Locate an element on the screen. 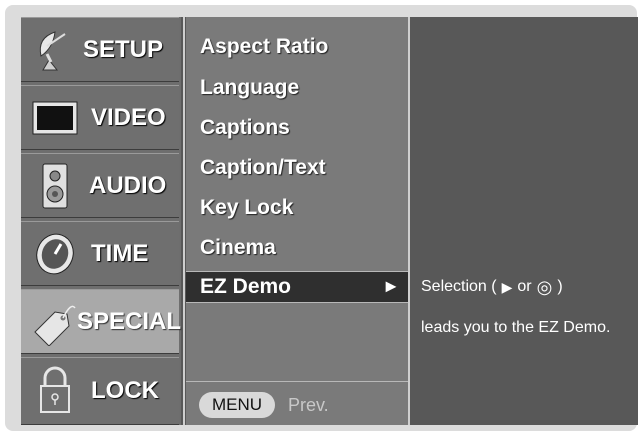 The image size is (642, 436). tag-icon is located at coordinates (55, 325).